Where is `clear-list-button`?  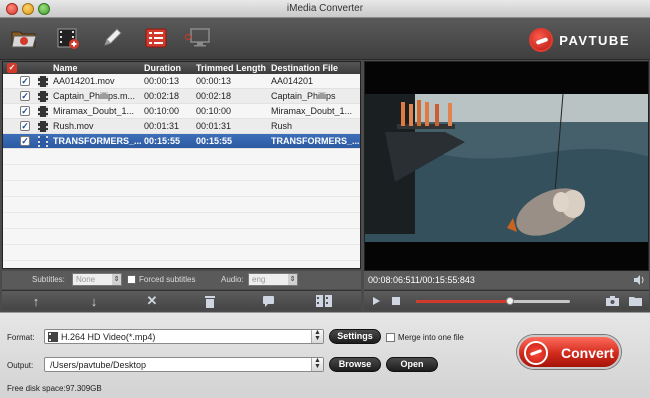 clear-list-button is located at coordinates (210, 301).